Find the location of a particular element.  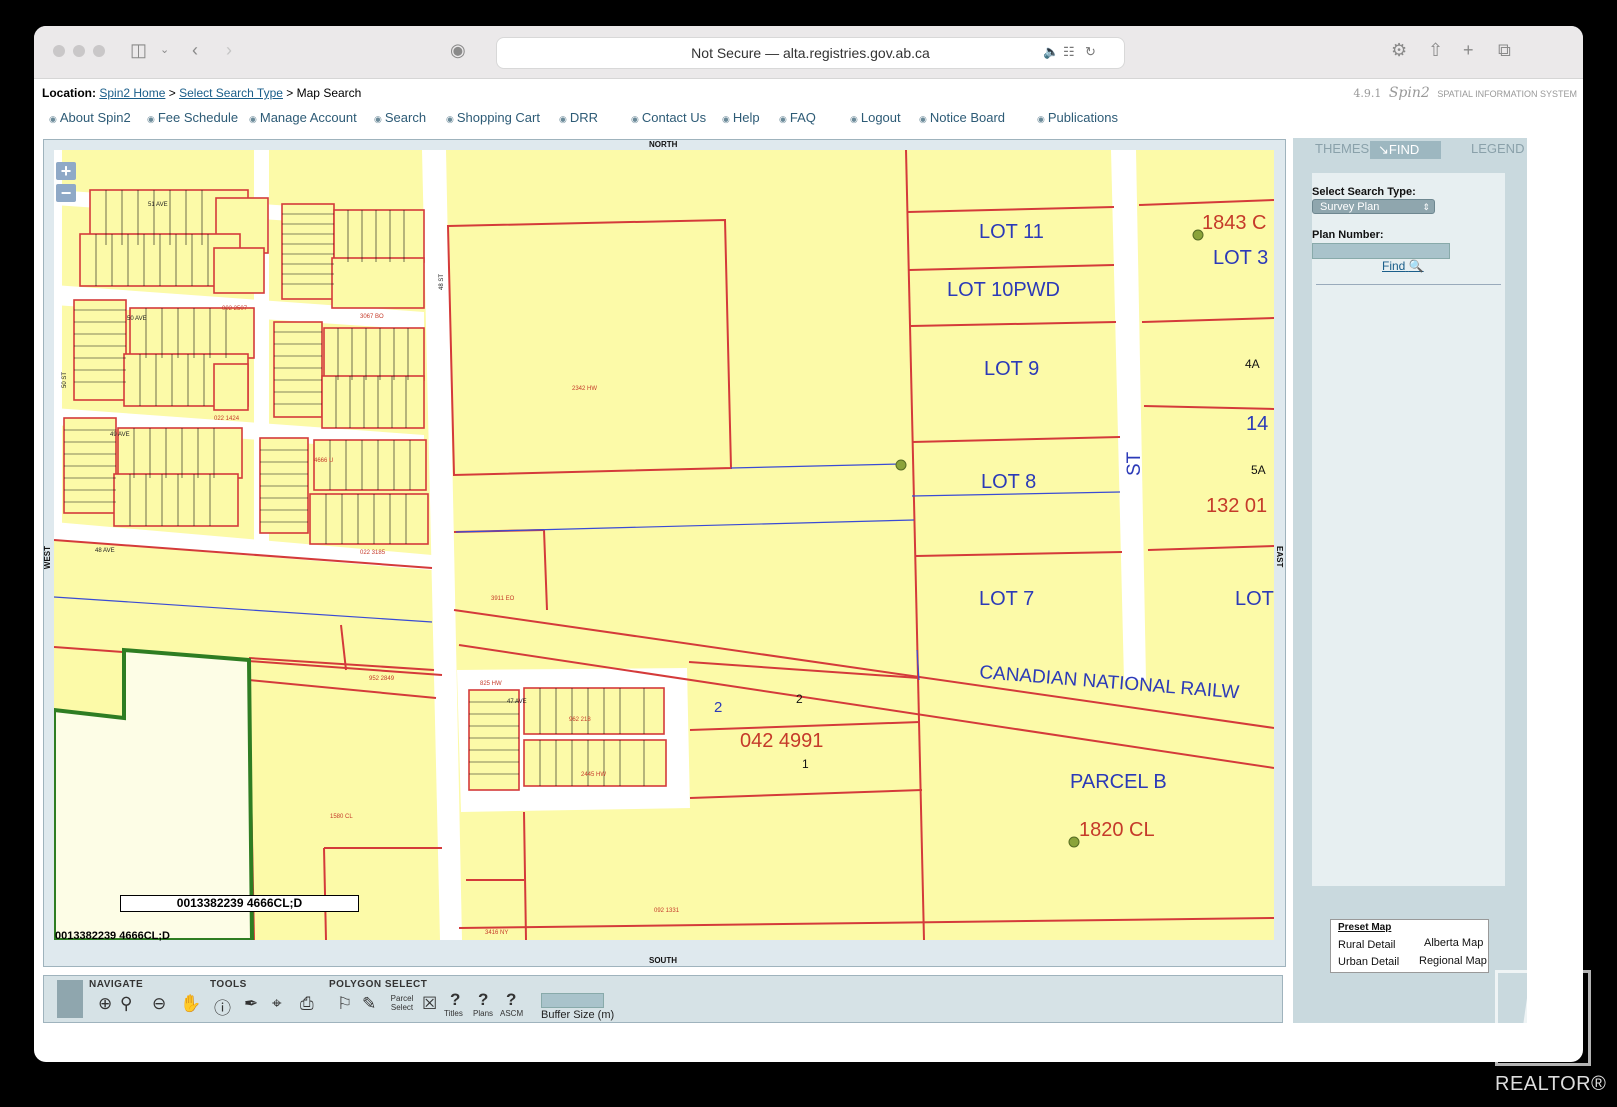

menu-help: Help is located at coordinates (741, 117).